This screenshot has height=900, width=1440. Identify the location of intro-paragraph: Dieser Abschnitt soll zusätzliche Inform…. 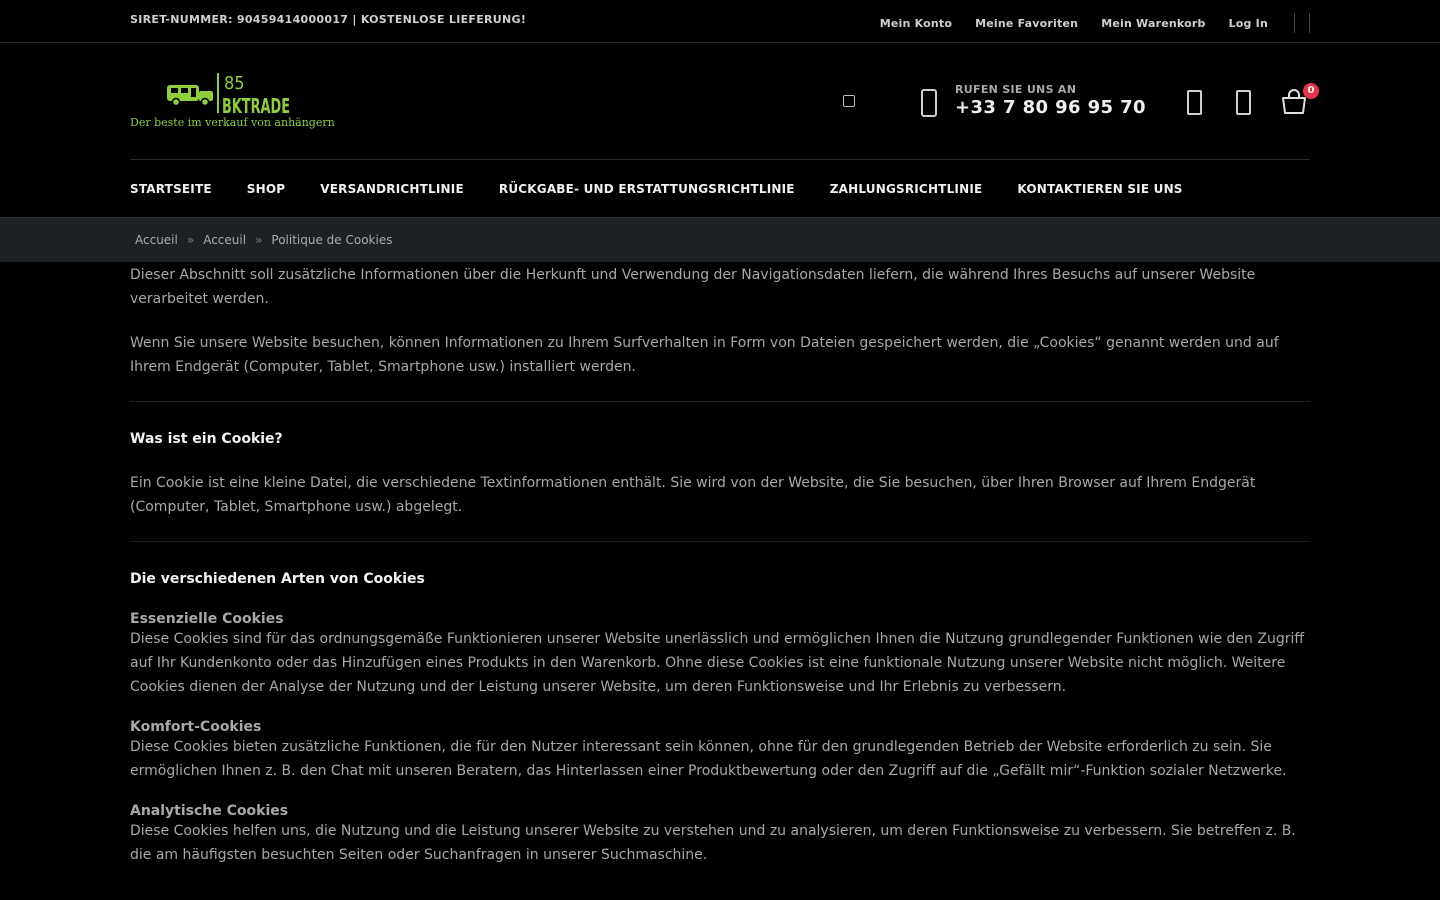
(693, 287).